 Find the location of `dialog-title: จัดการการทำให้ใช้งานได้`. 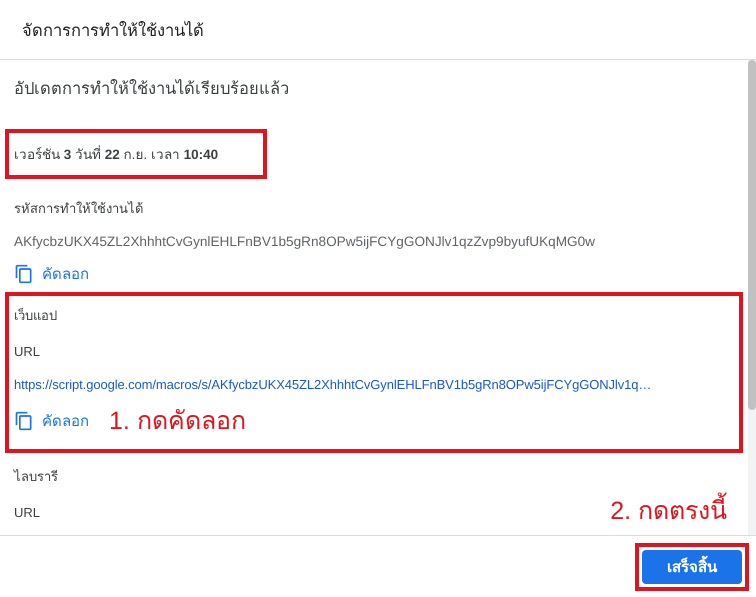

dialog-title: จัดการการทำให้ใช้งานได้ is located at coordinates (113, 31).